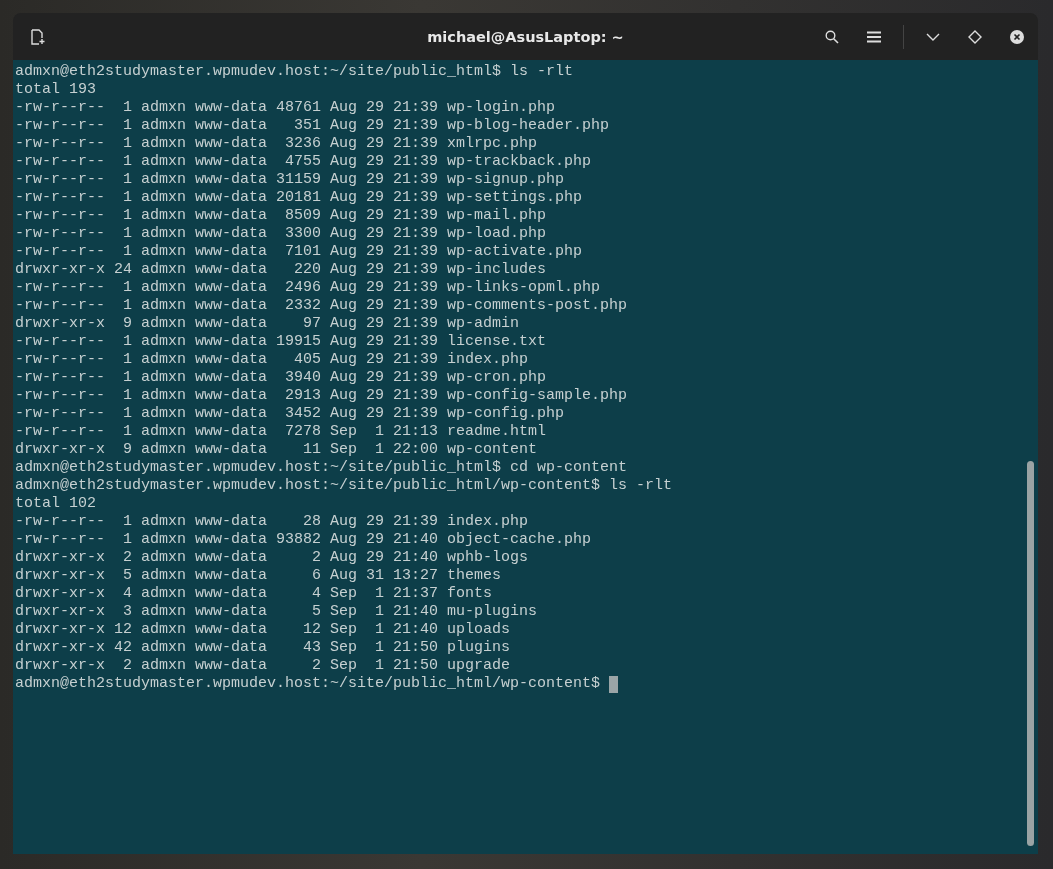 This screenshot has height=869, width=1053. Describe the element at coordinates (272, 558) in the screenshot. I see `terminal-line: drwxr-xr-x 2 admxn www-data 2 Aug 29 21:40 wphb-logs` at that location.